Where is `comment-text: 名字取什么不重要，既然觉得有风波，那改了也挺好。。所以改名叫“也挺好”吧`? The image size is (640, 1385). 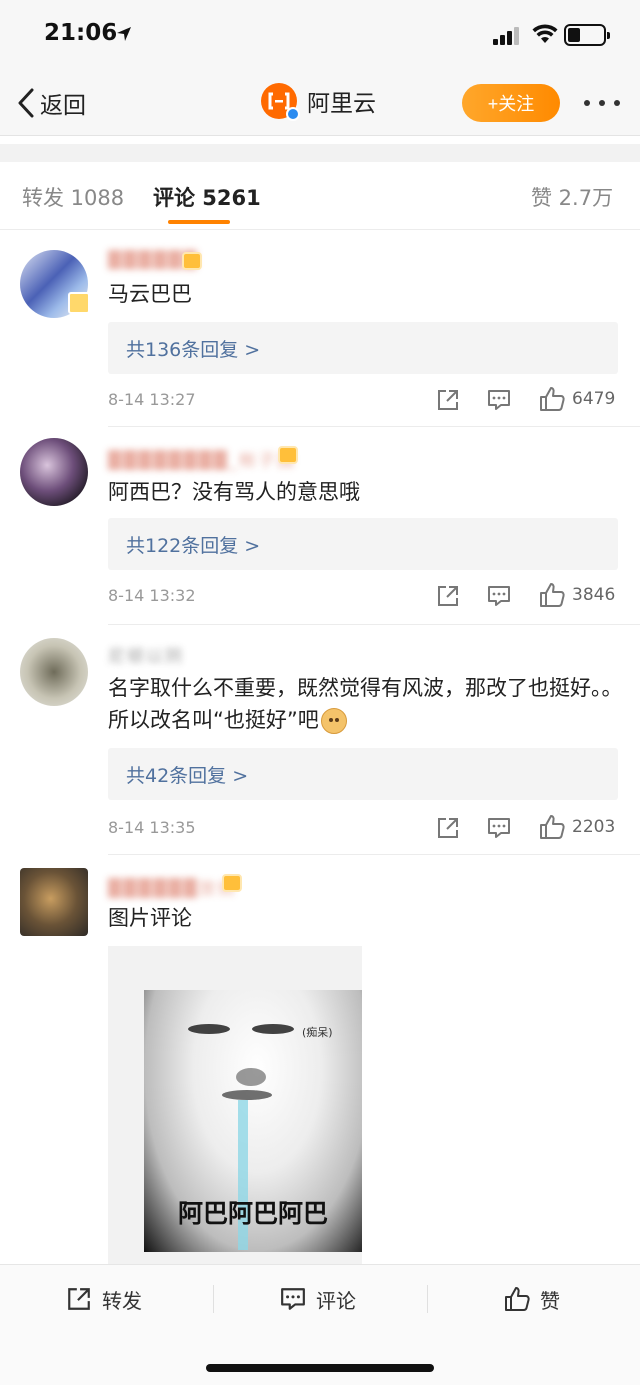 comment-text: 名字取什么不重要，既然觉得有风波，那改了也挺好。。所以改名叫“也挺好”吧 is located at coordinates (368, 704).